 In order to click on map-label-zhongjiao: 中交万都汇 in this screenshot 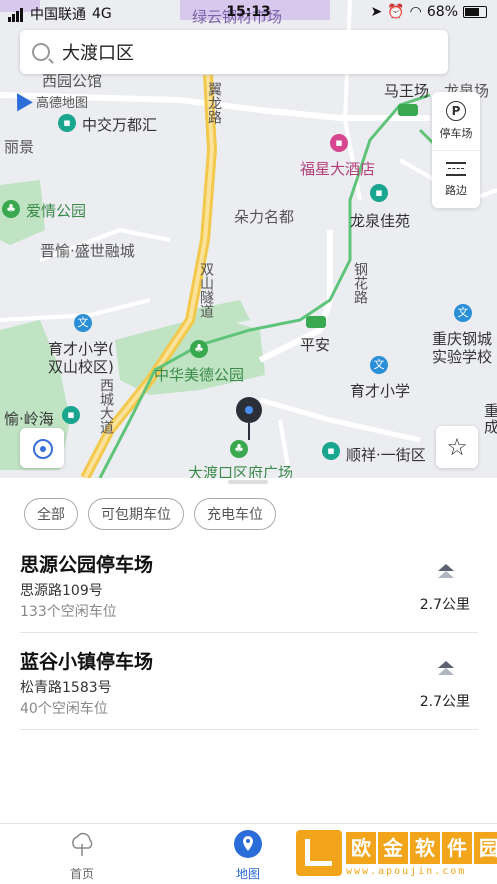, I will do `click(120, 125)`.